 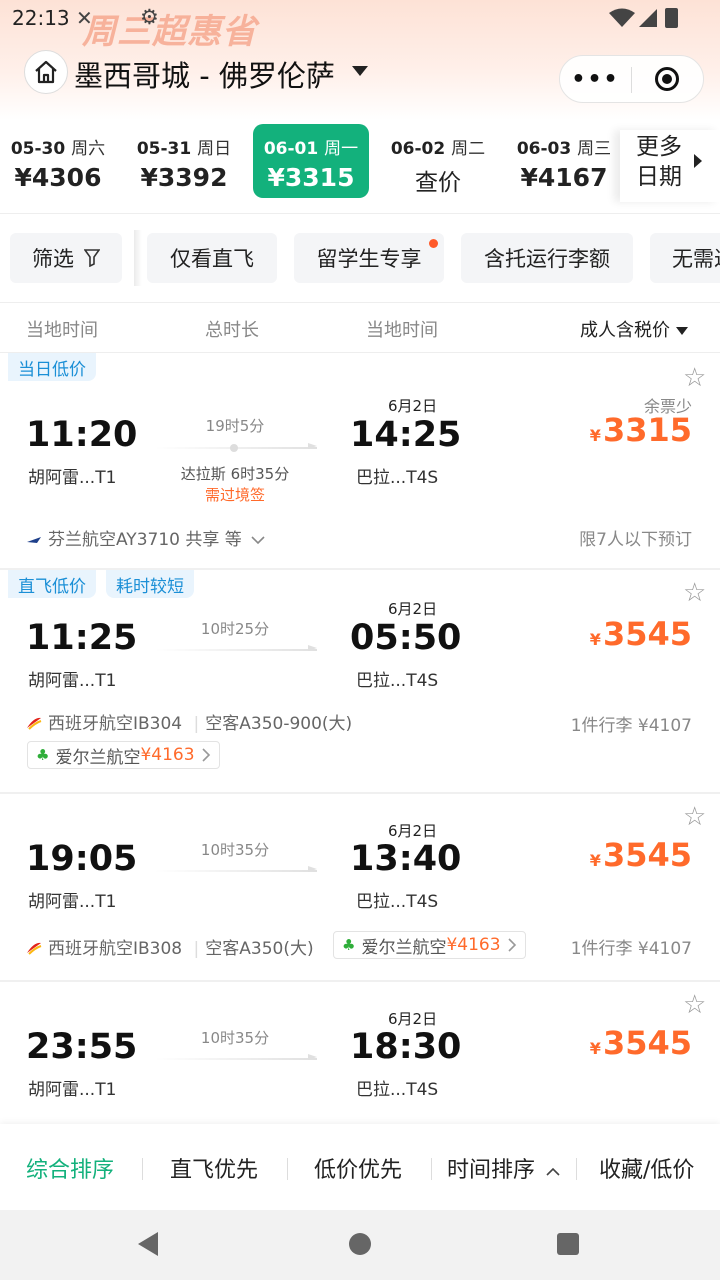 I want to click on recent-apps-icon, so click(x=568, y=1244).